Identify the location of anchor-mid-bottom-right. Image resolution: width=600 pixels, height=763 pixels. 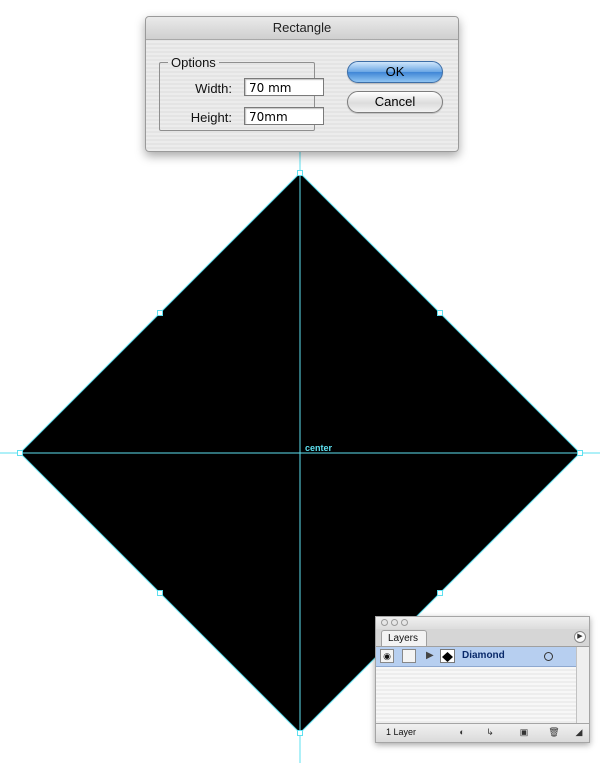
(440, 593).